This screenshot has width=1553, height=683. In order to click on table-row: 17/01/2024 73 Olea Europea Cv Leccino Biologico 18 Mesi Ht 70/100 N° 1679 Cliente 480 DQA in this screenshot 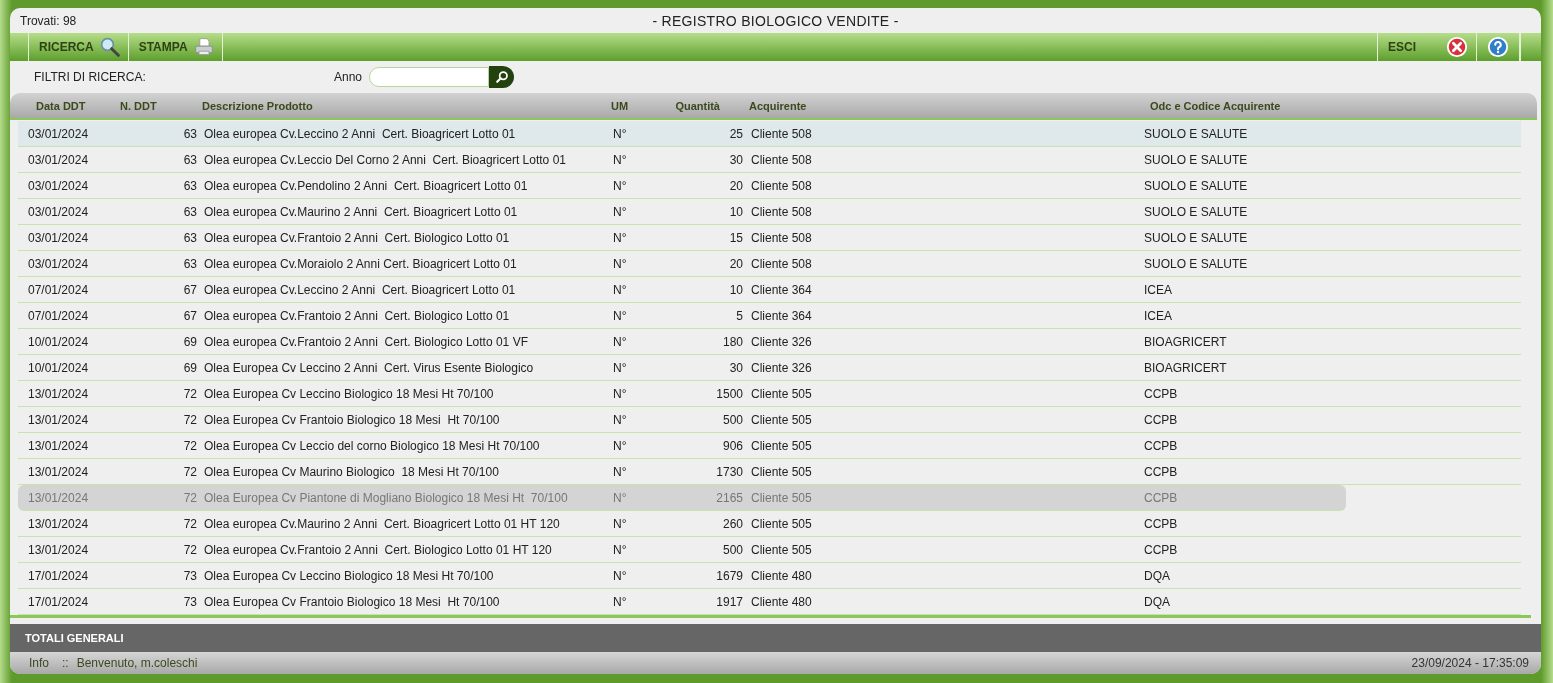, I will do `click(769, 576)`.